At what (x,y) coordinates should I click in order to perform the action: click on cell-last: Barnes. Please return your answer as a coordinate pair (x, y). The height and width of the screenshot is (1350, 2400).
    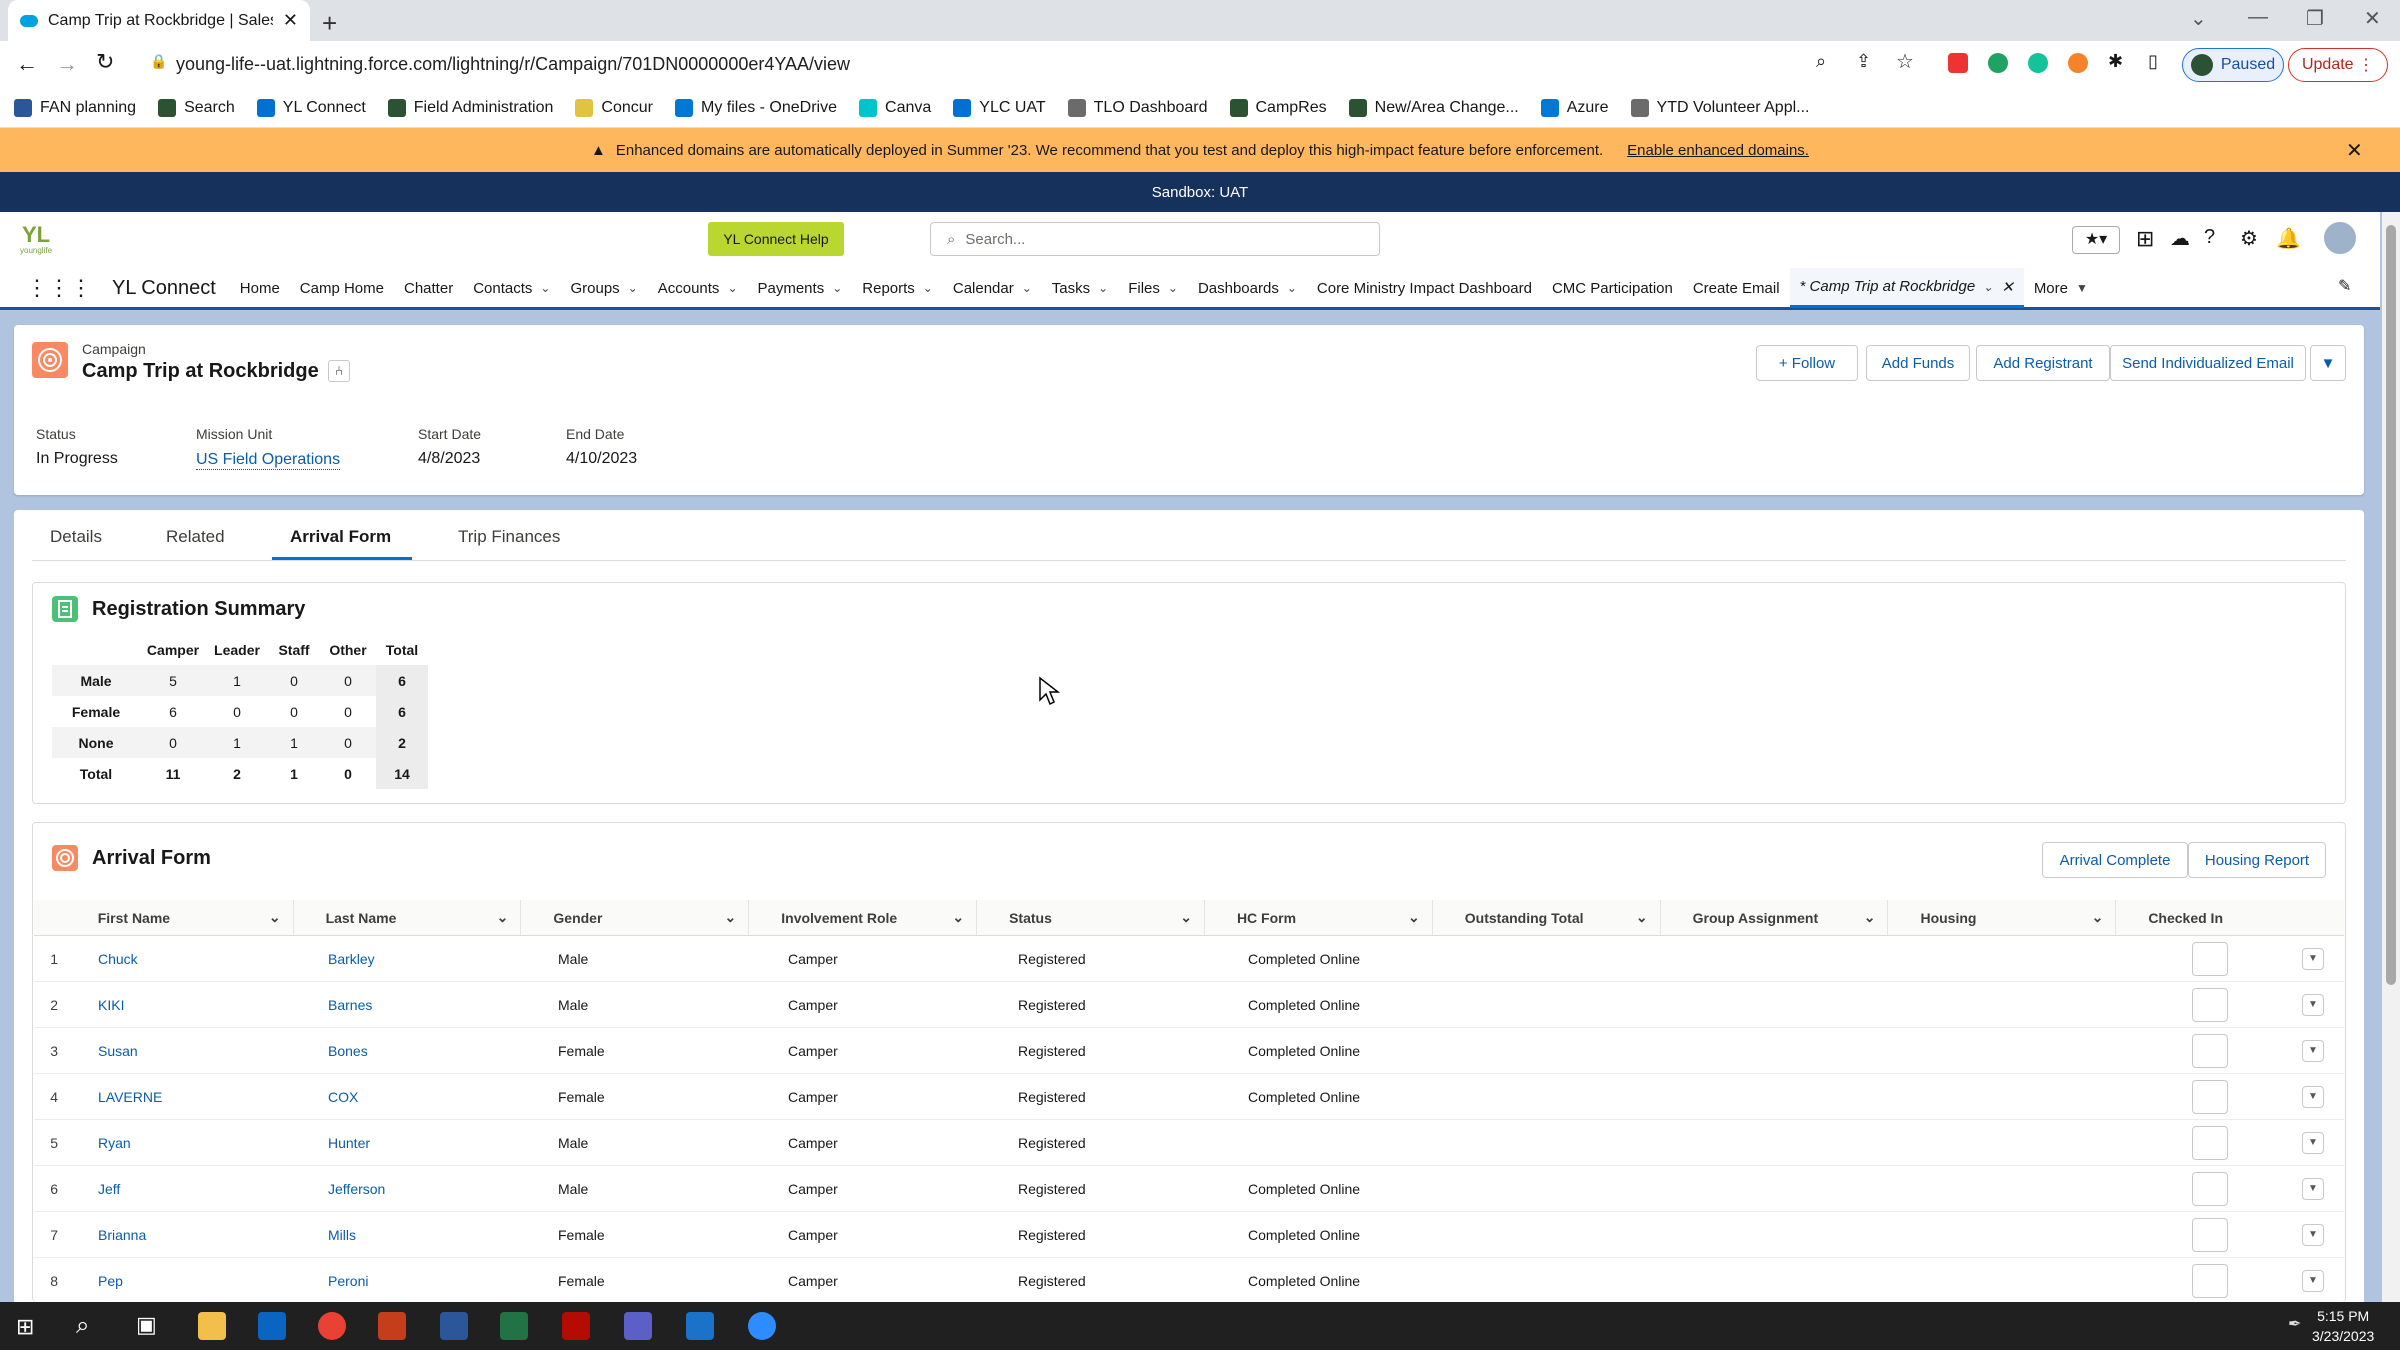
    Looking at the image, I should click on (411, 1004).